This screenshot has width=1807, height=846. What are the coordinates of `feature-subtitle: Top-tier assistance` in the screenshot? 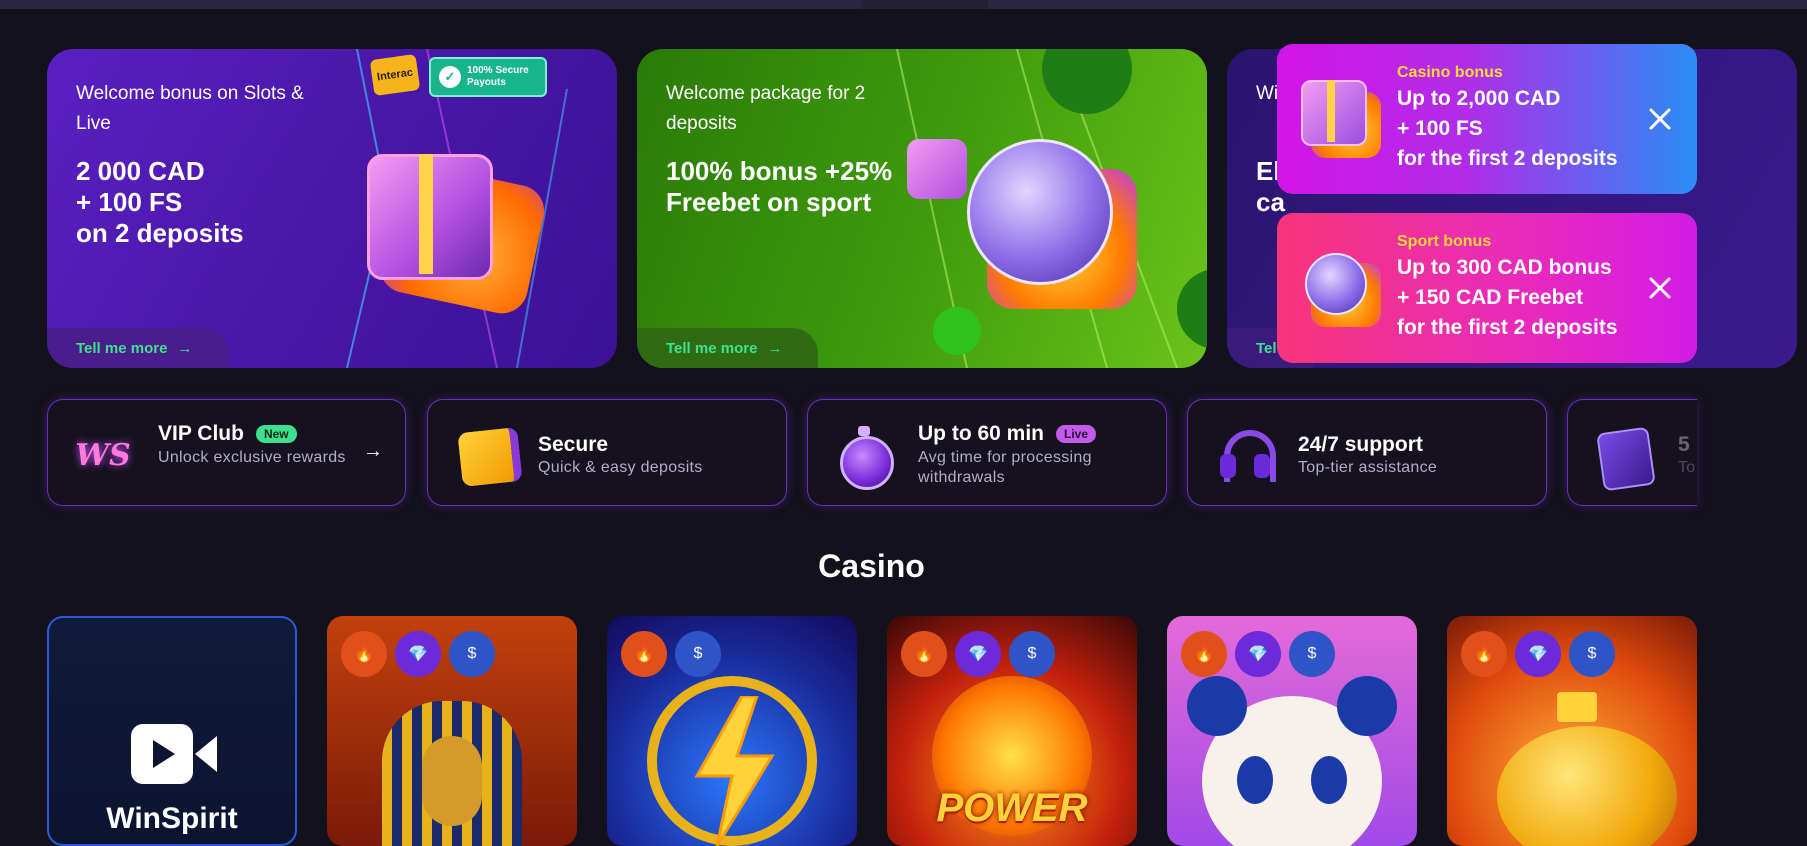 It's located at (1368, 467).